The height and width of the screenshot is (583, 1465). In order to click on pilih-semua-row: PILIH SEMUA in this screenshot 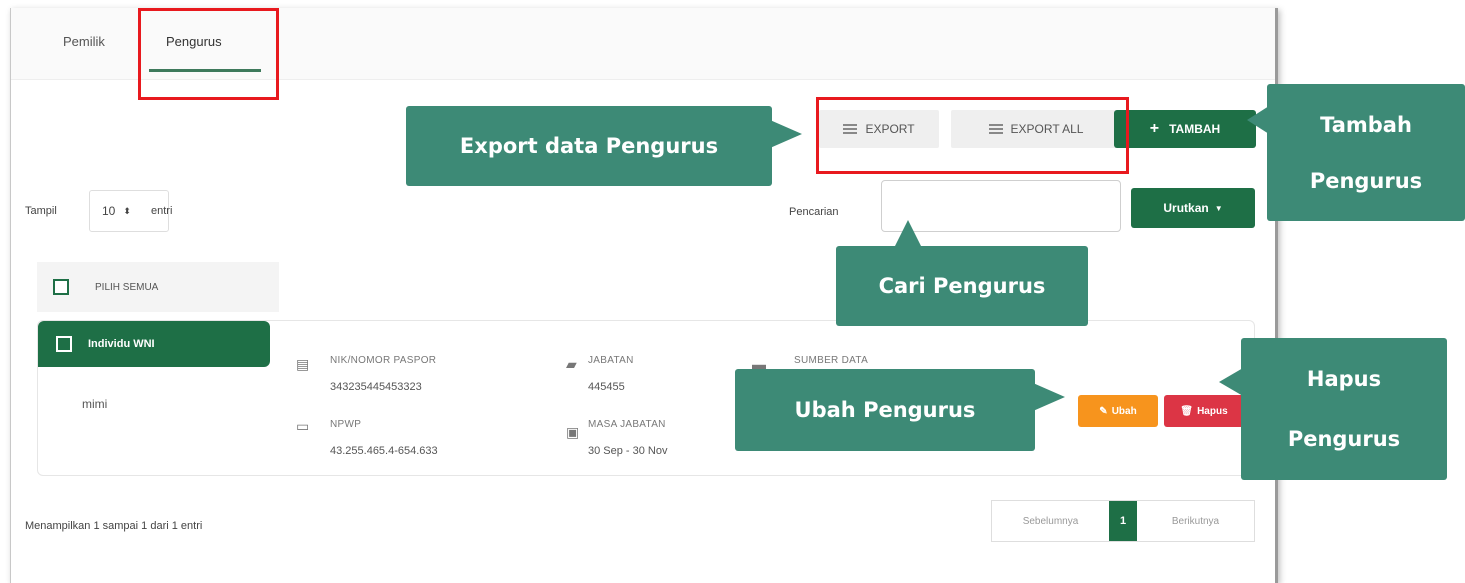, I will do `click(158, 287)`.